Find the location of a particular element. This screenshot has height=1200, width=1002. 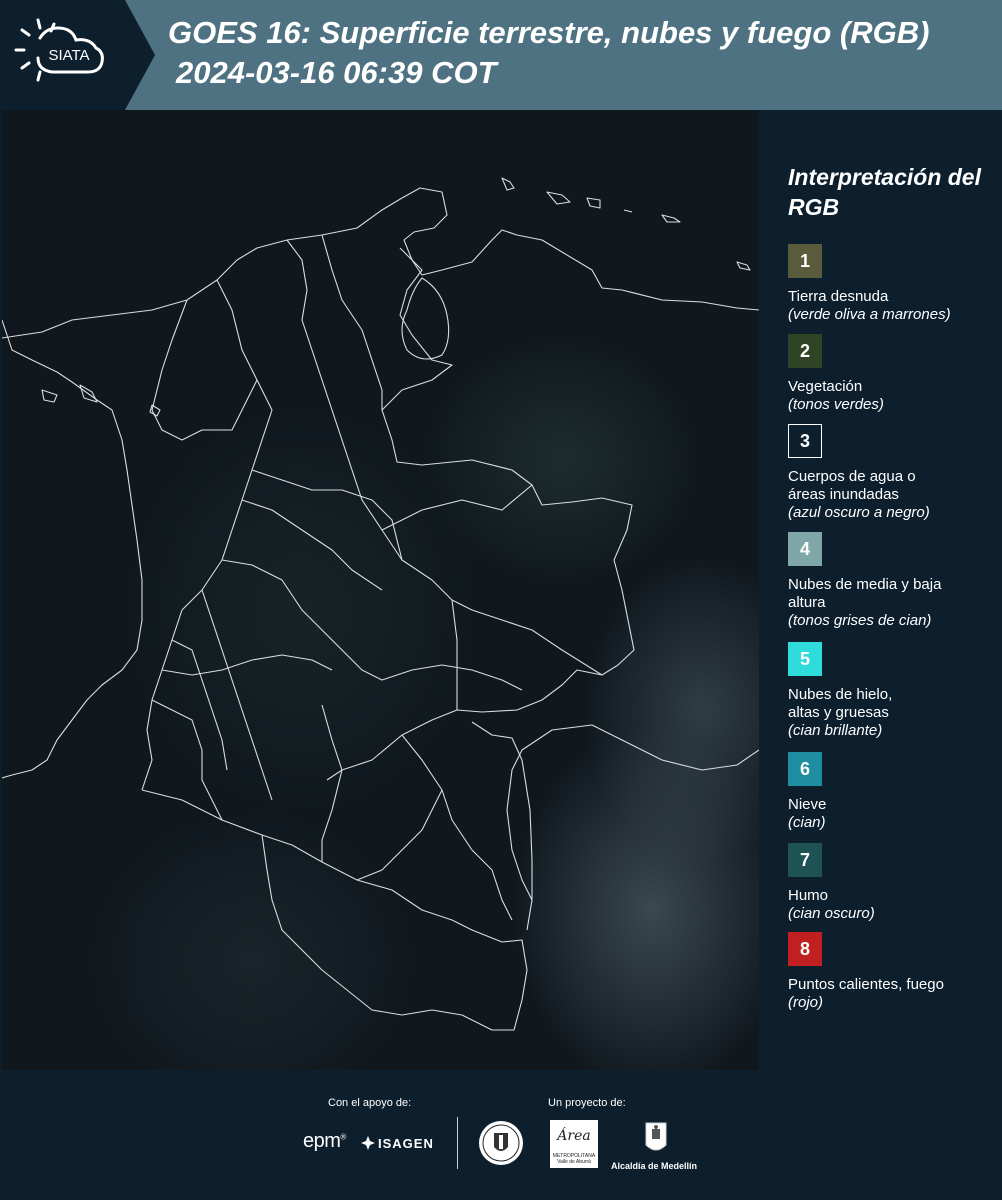

logo-text: SIATA is located at coordinates (68, 55).